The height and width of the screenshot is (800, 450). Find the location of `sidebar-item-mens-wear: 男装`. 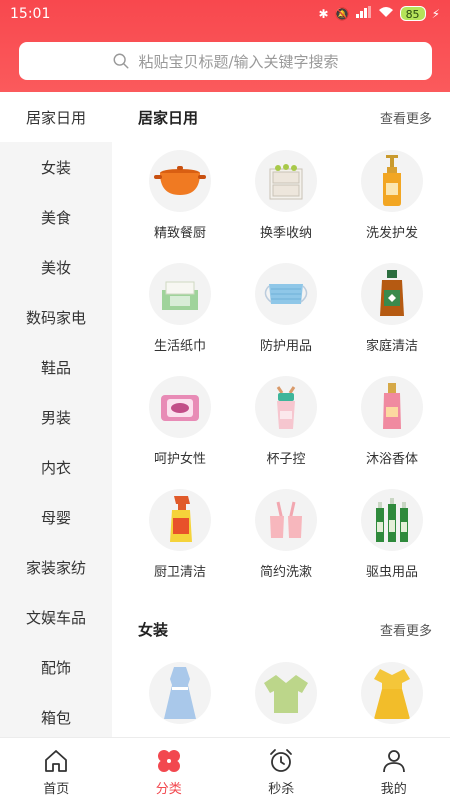

sidebar-item-mens-wear: 男装 is located at coordinates (56, 417).